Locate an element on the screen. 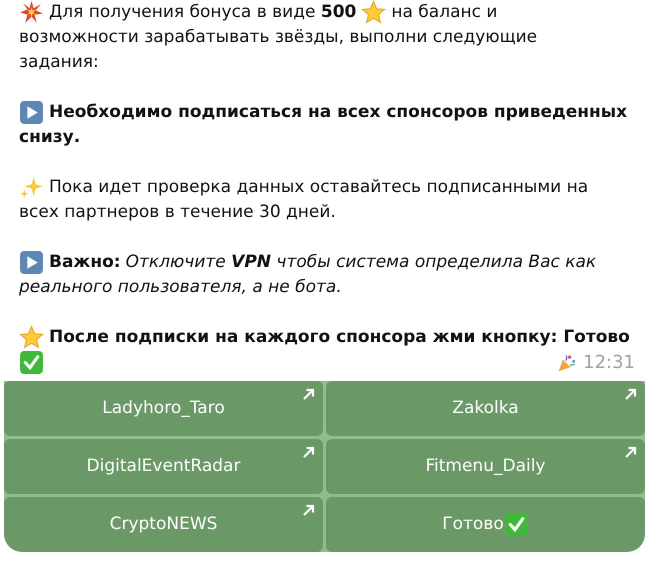 The height and width of the screenshot is (569, 661). party-popper-icon is located at coordinates (567, 362).